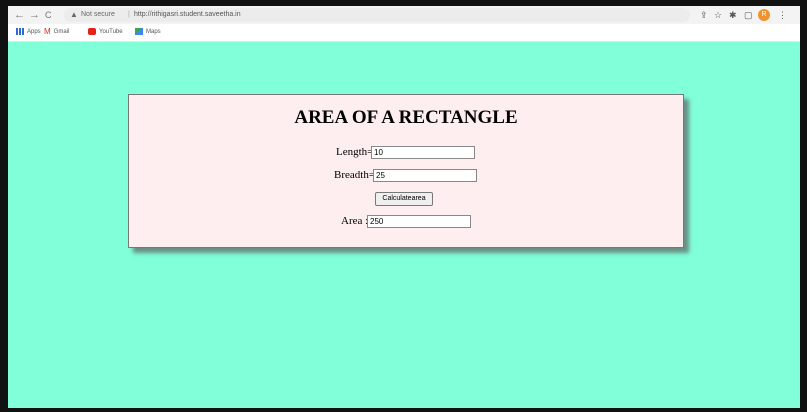 The width and height of the screenshot is (807, 412). What do you see at coordinates (20, 31) in the screenshot?
I see `apps-icon` at bounding box center [20, 31].